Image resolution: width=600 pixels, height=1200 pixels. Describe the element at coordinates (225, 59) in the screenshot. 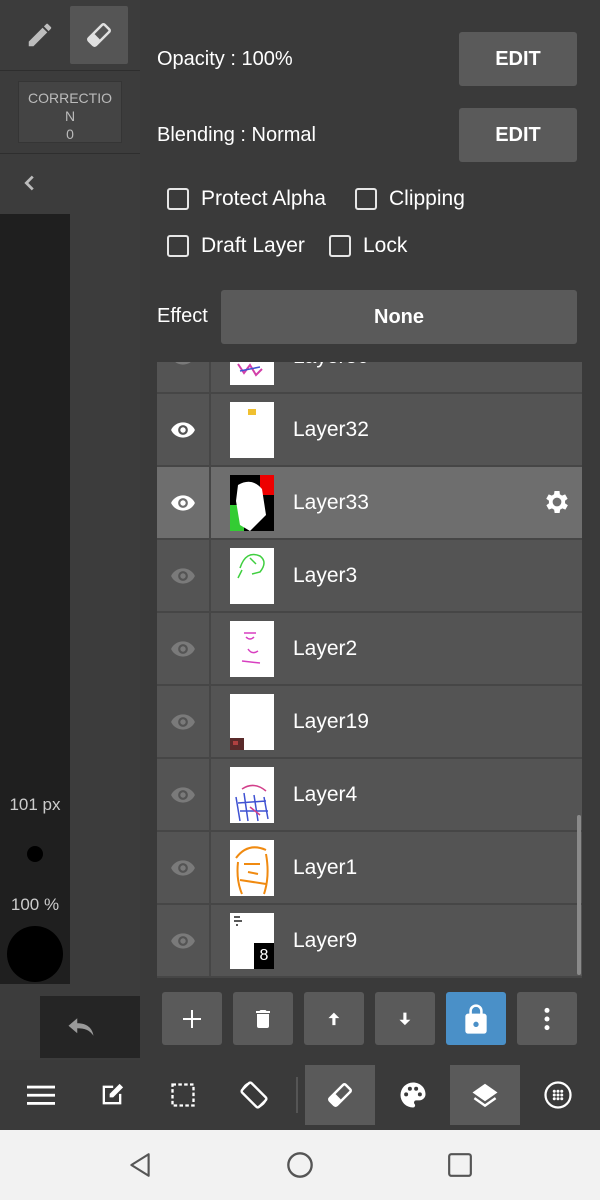

I see `opacity-label: Opacity : 100%` at that location.